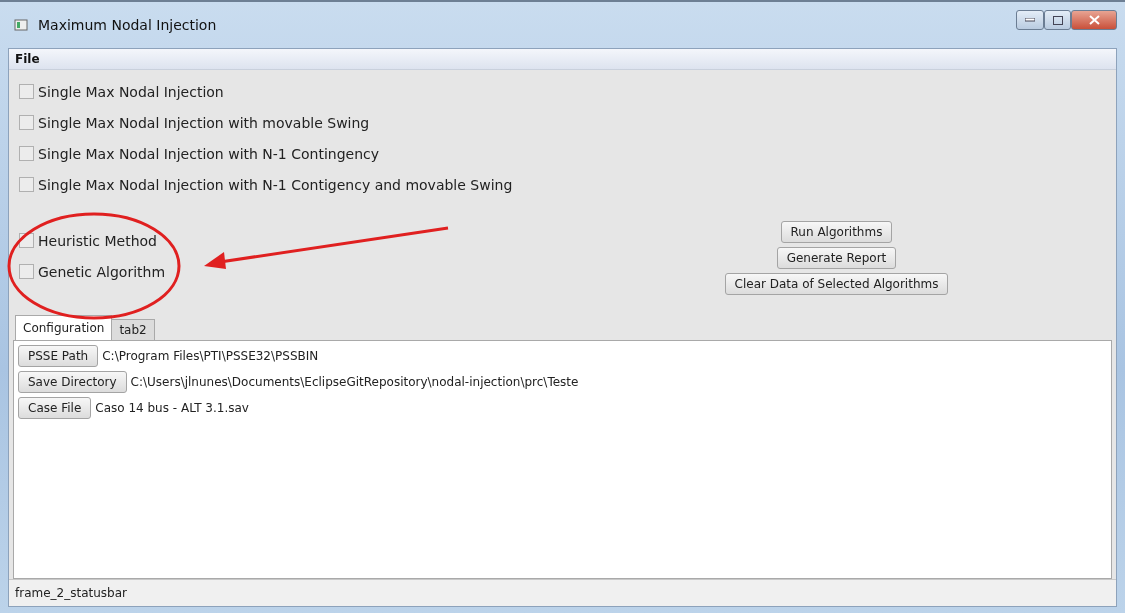 Image resolution: width=1125 pixels, height=613 pixels. Describe the element at coordinates (354, 382) in the screenshot. I see `path-text: C:\Users\jlnunes\Documents\EclipseGitRepository\nodal-injection\prc\Teste` at that location.